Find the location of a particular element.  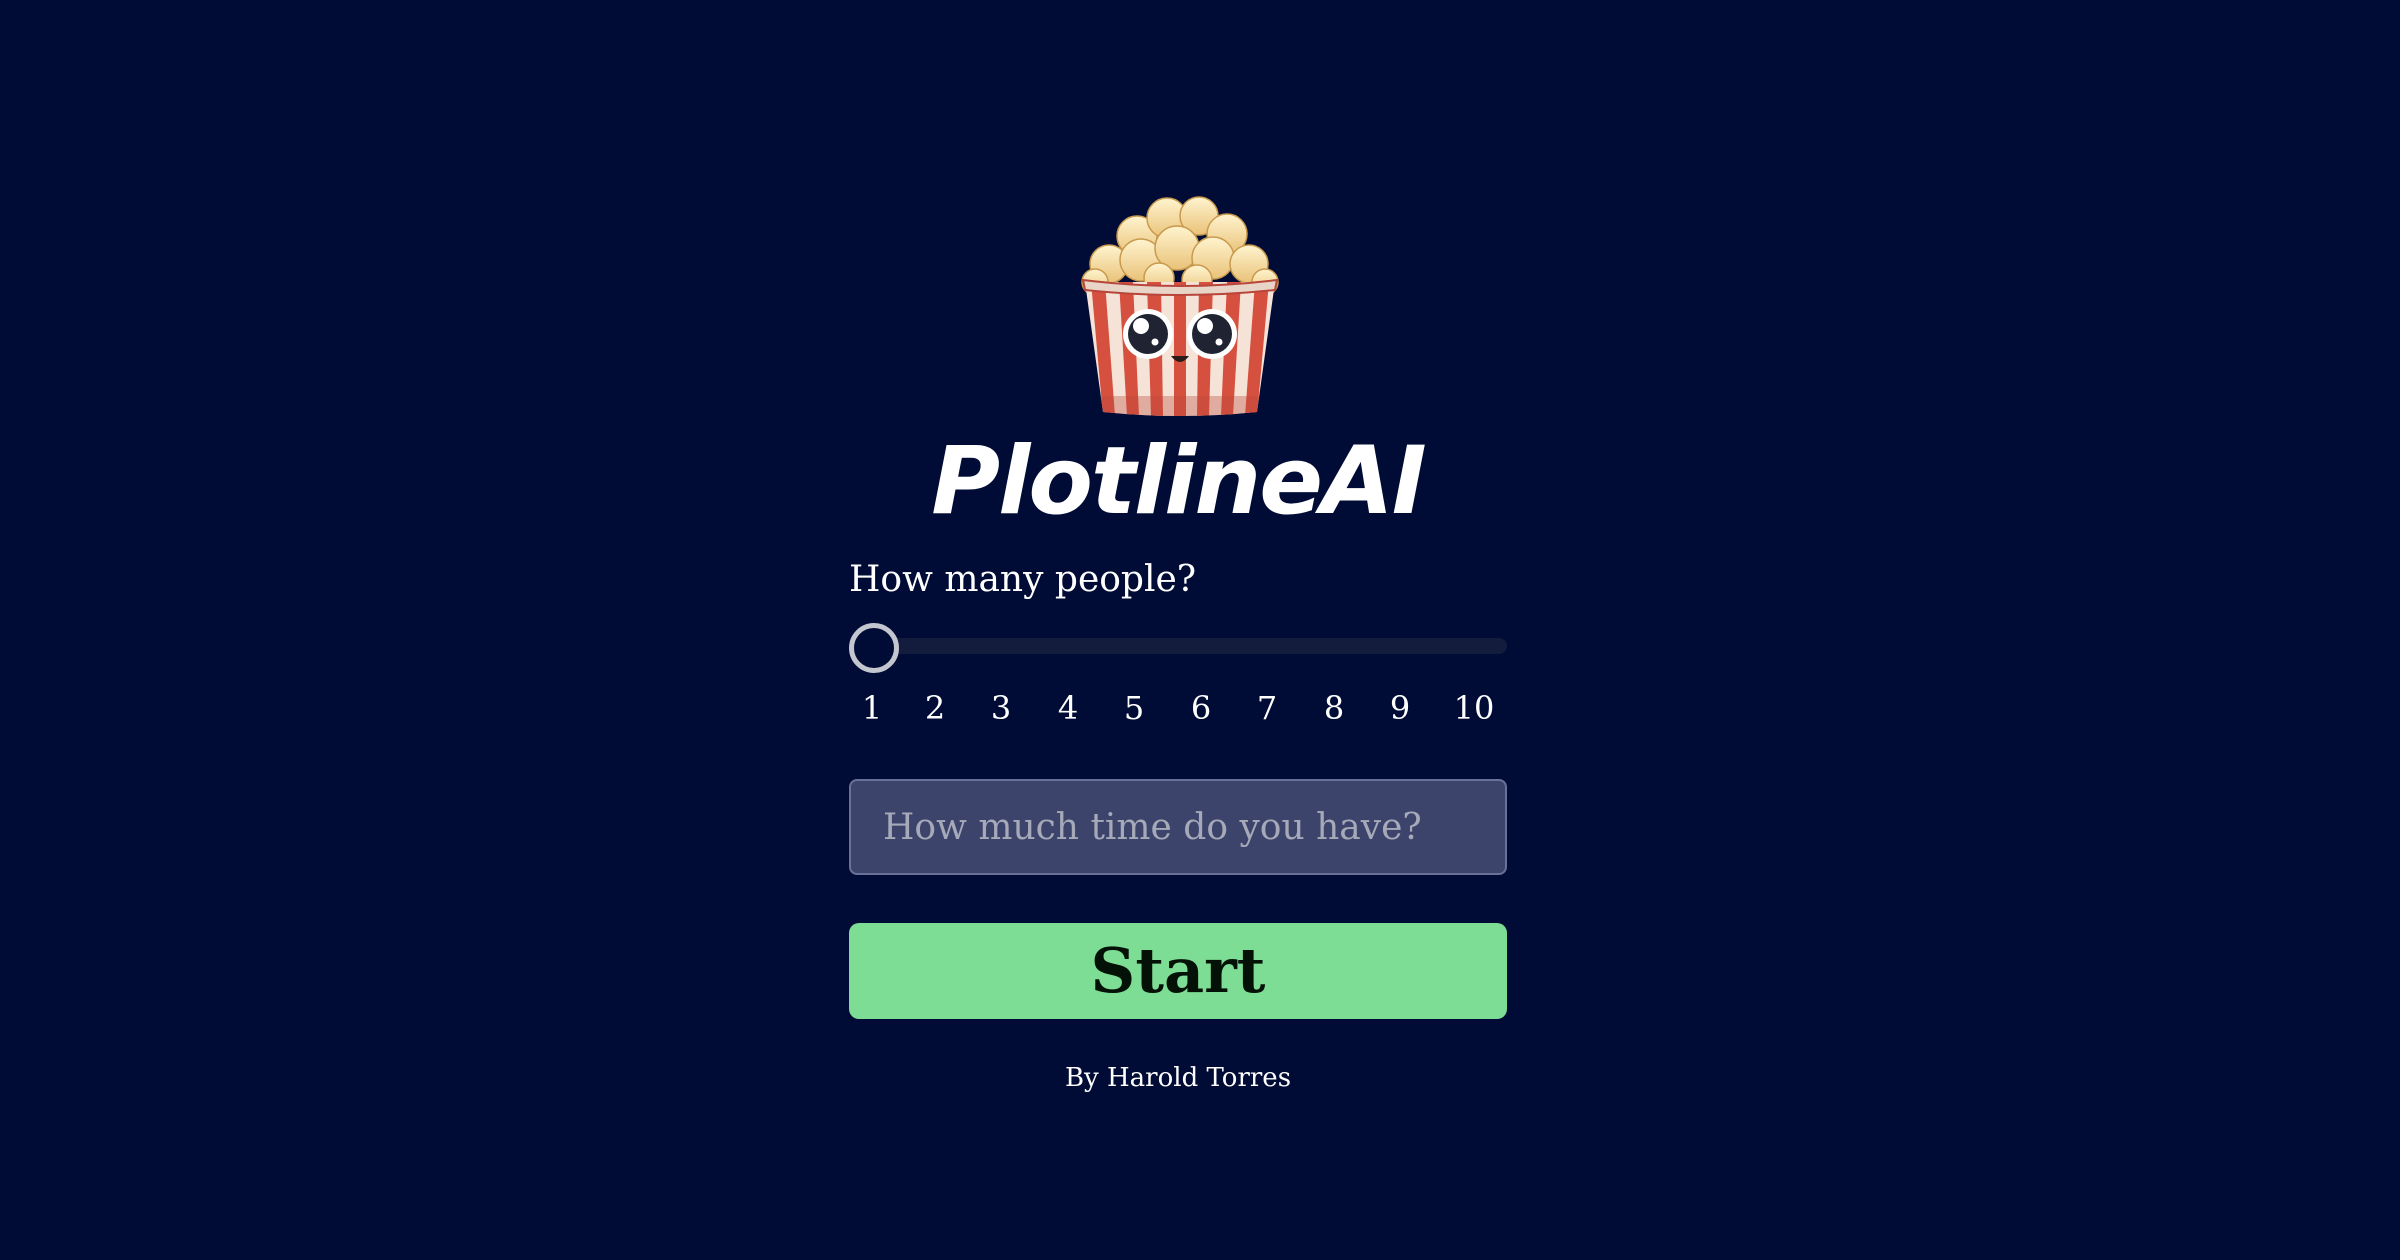

slider-tick-4: 4 is located at coordinates (1068, 708).